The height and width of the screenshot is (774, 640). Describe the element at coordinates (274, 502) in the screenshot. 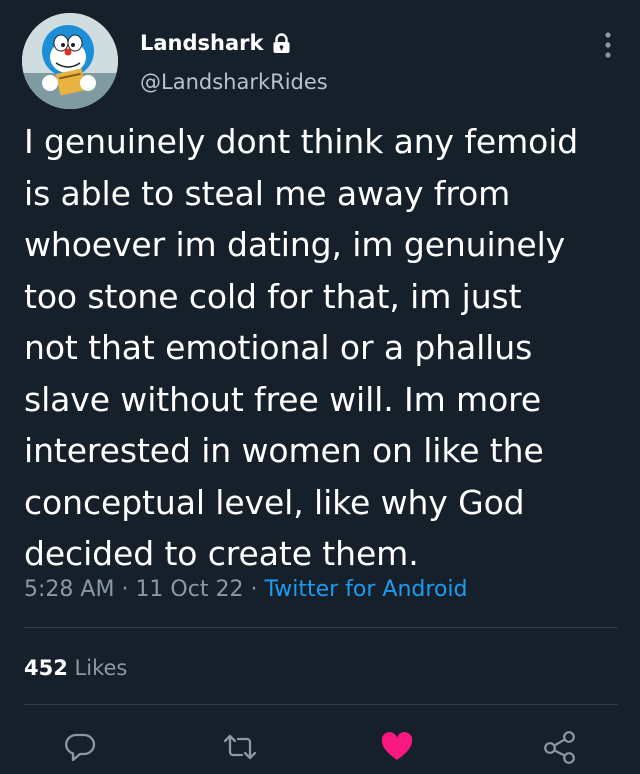

I see `tweet-line: conceptual level, like why God` at that location.